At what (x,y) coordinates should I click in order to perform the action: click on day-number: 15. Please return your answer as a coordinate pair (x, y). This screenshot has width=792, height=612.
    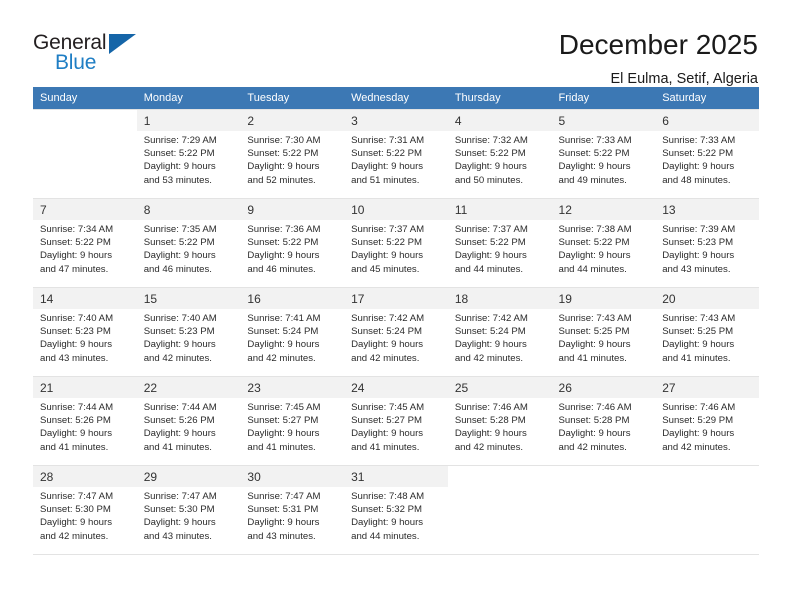
    Looking at the image, I should click on (188, 298).